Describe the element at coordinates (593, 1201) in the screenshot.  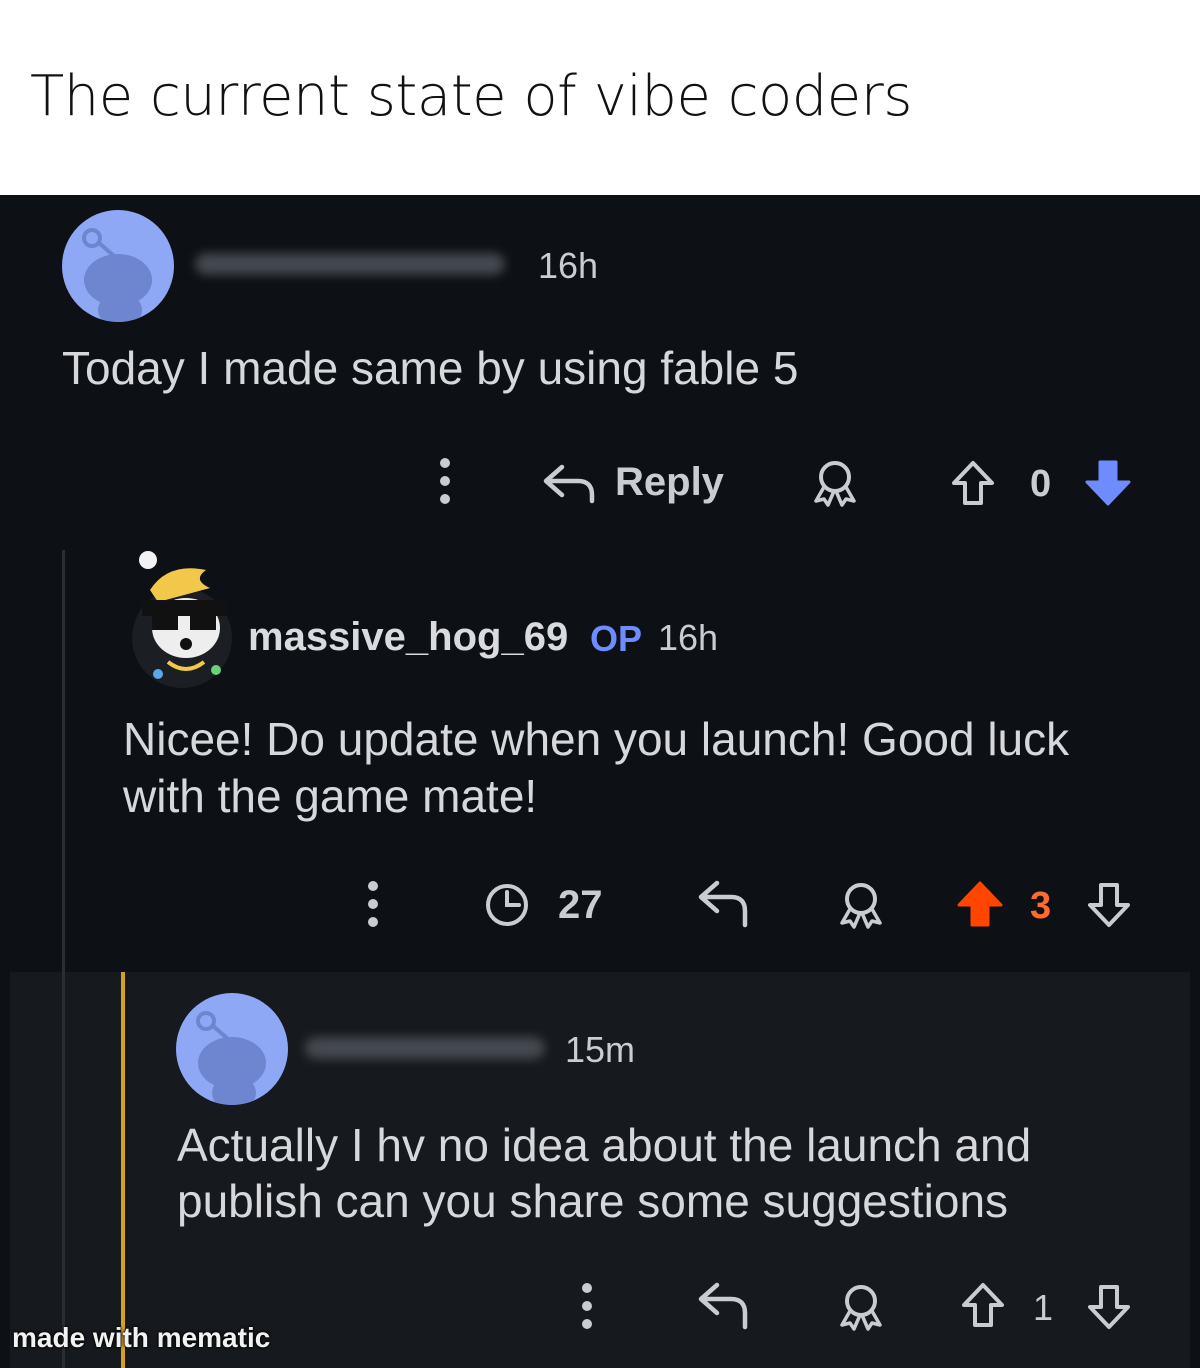
I see `comment-body-line: publish can you share some suggestions` at that location.